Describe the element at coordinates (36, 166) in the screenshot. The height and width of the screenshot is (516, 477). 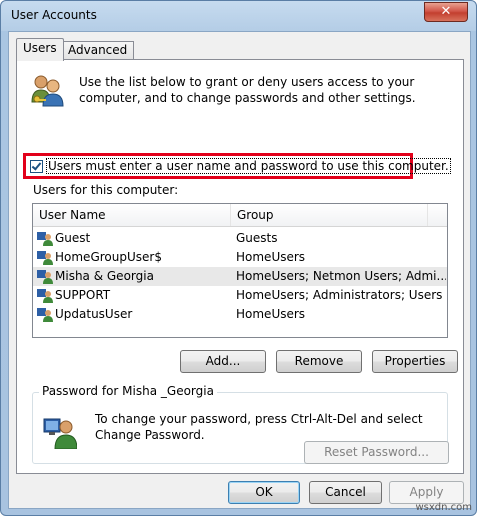
I see `require-password-checkbox` at that location.